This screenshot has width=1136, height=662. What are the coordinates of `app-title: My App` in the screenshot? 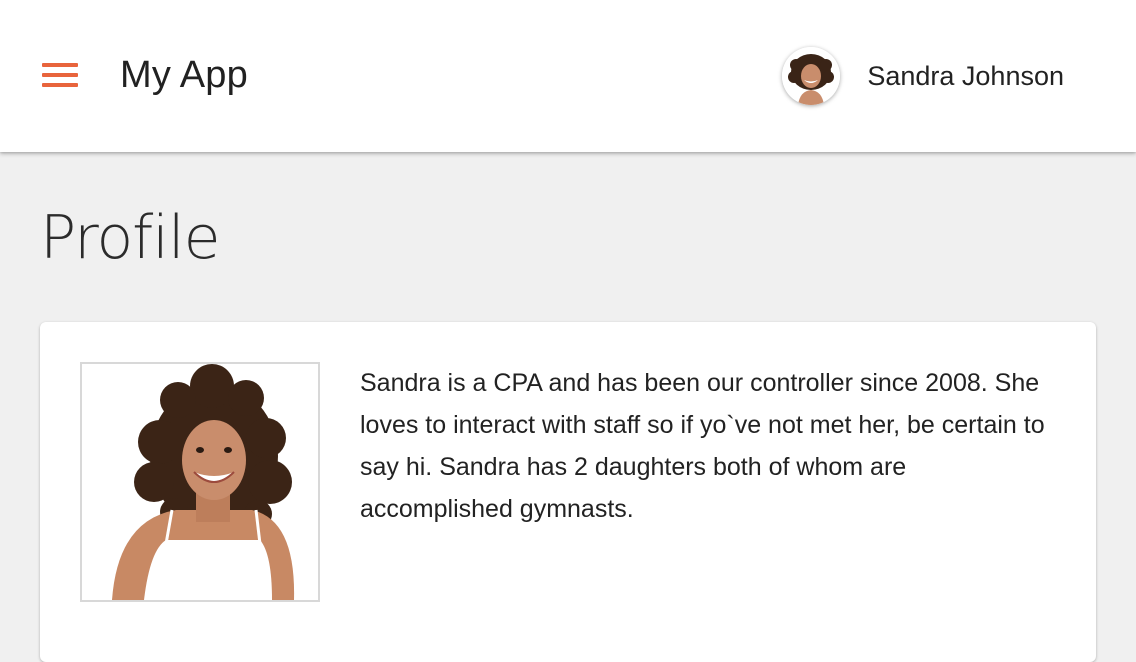 It's located at (184, 75).